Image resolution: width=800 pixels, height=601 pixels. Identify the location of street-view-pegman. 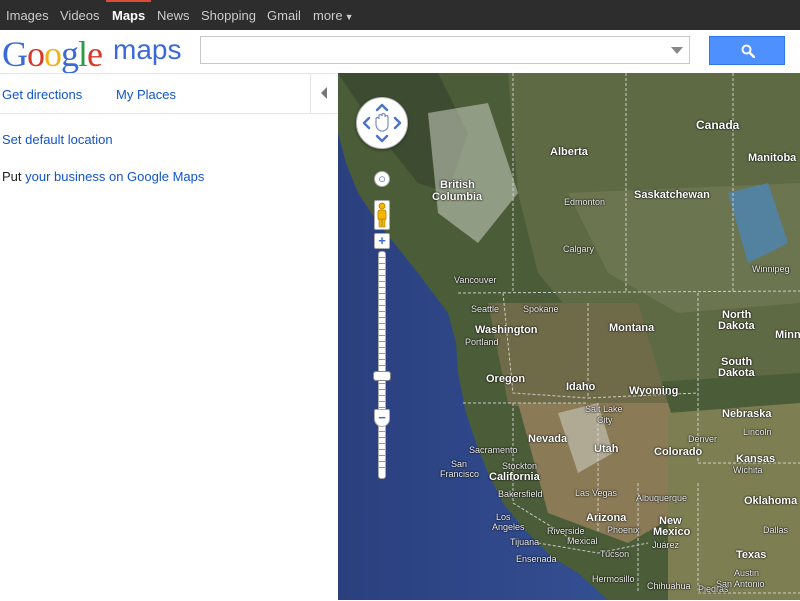
(382, 215).